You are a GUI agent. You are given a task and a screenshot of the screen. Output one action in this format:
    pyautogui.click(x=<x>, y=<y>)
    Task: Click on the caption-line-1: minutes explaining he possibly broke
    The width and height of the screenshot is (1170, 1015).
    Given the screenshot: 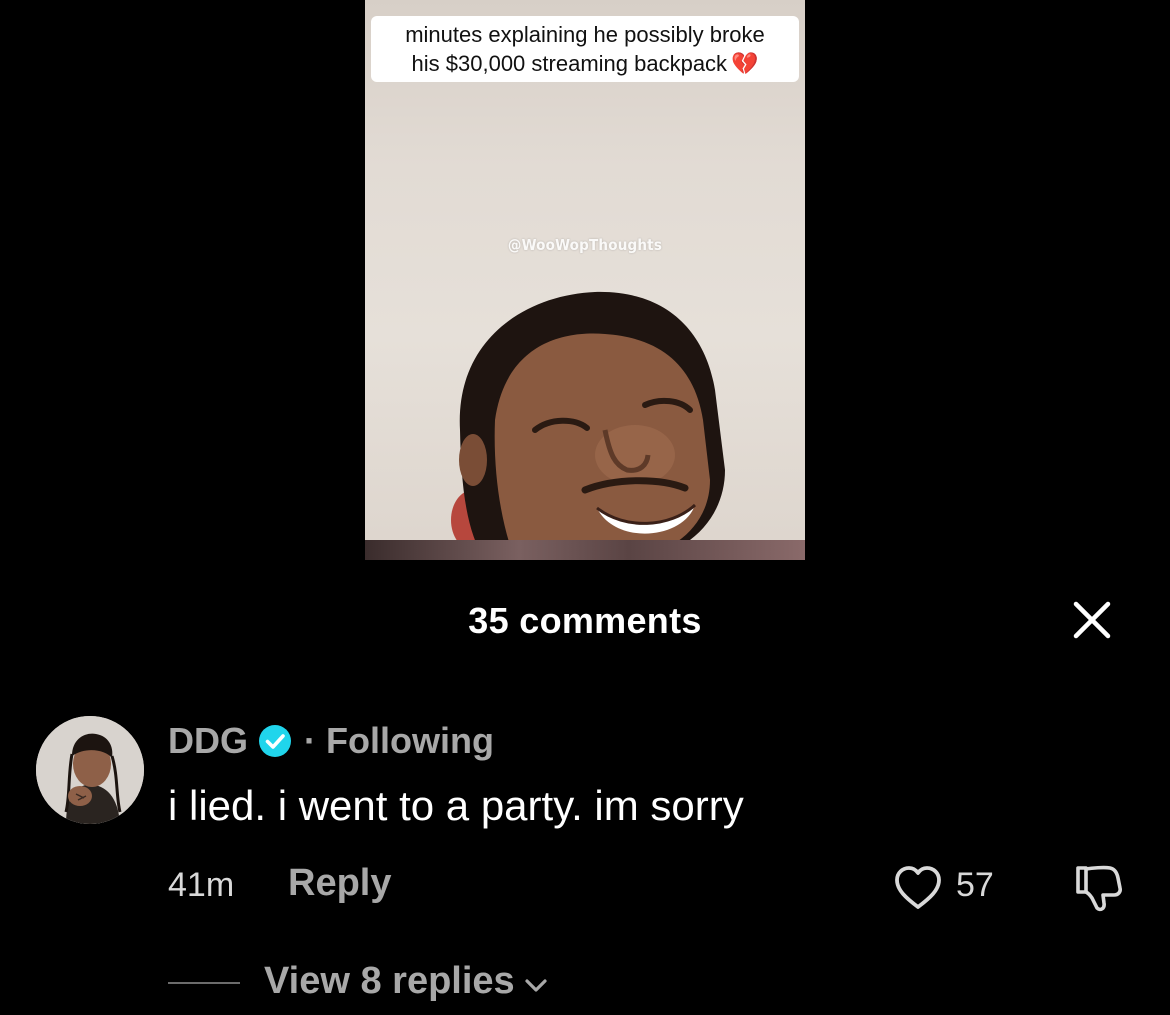 What is the action you would take?
    pyautogui.click(x=585, y=34)
    